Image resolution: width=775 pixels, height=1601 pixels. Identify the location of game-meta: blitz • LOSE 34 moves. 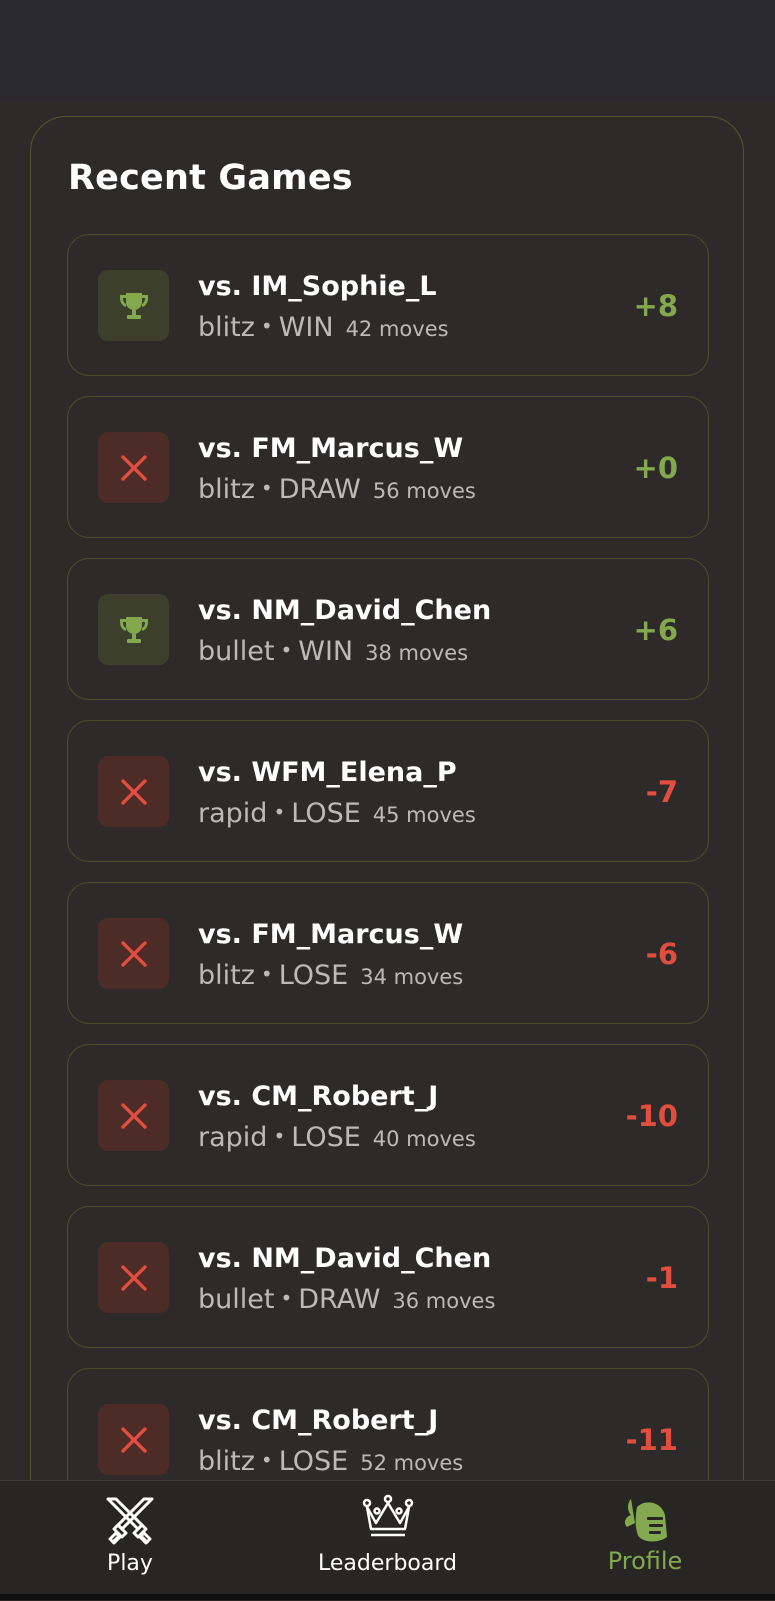
(330, 975).